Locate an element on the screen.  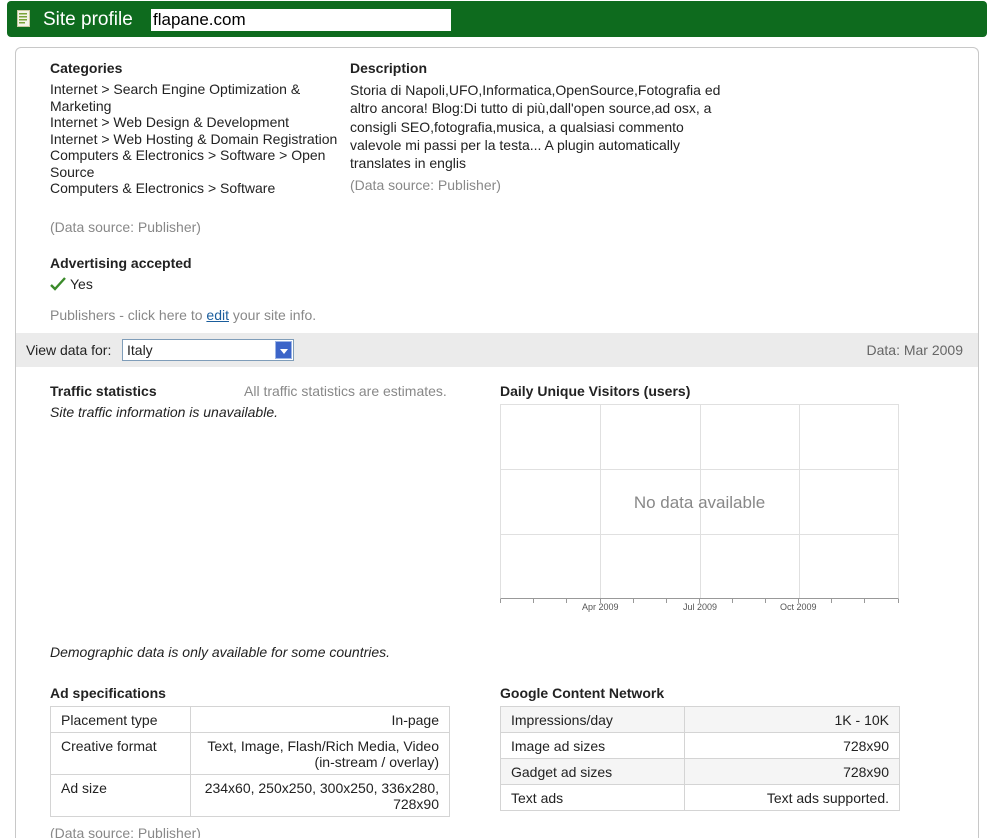
data-date: Data: Mar 2009 is located at coordinates (915, 350).